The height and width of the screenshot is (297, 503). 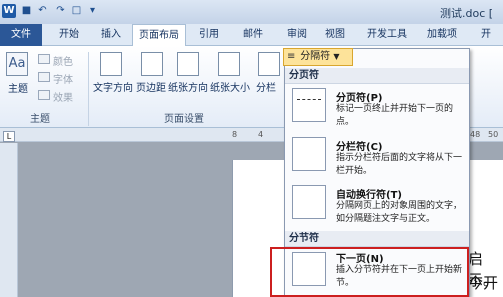 What do you see at coordinates (251, 12) in the screenshot?
I see `title-bar: W ■ ↶ ↷ □ ▾ 测试.doc [` at bounding box center [251, 12].